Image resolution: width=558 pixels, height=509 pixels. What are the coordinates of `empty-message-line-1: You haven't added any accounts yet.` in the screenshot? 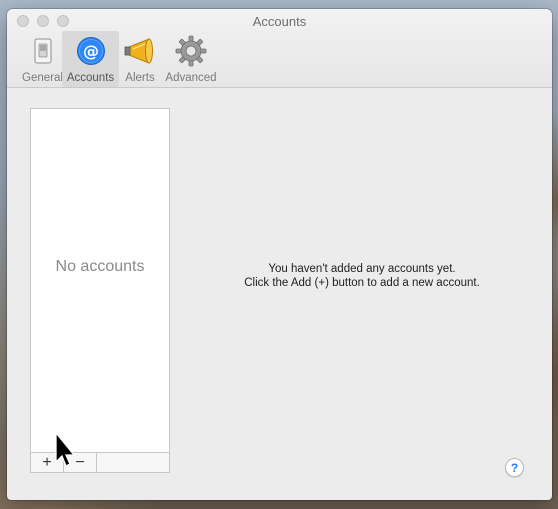 It's located at (362, 269).